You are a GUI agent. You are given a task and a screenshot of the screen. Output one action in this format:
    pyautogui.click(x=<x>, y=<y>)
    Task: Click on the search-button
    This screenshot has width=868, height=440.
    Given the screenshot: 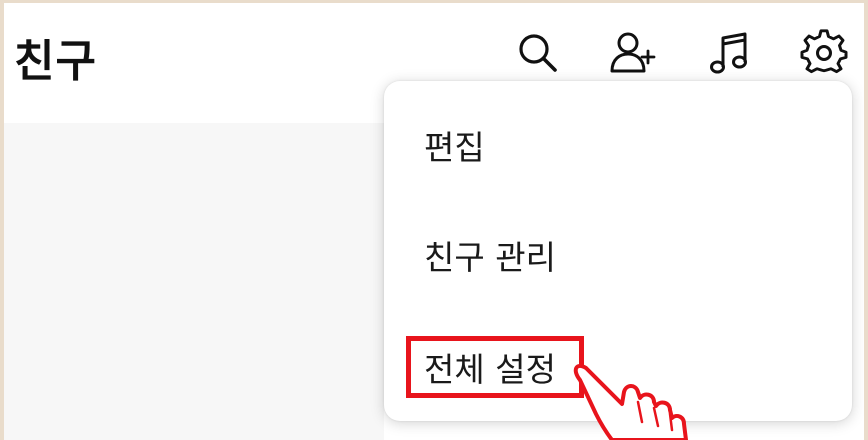 What is the action you would take?
    pyautogui.click(x=538, y=53)
    